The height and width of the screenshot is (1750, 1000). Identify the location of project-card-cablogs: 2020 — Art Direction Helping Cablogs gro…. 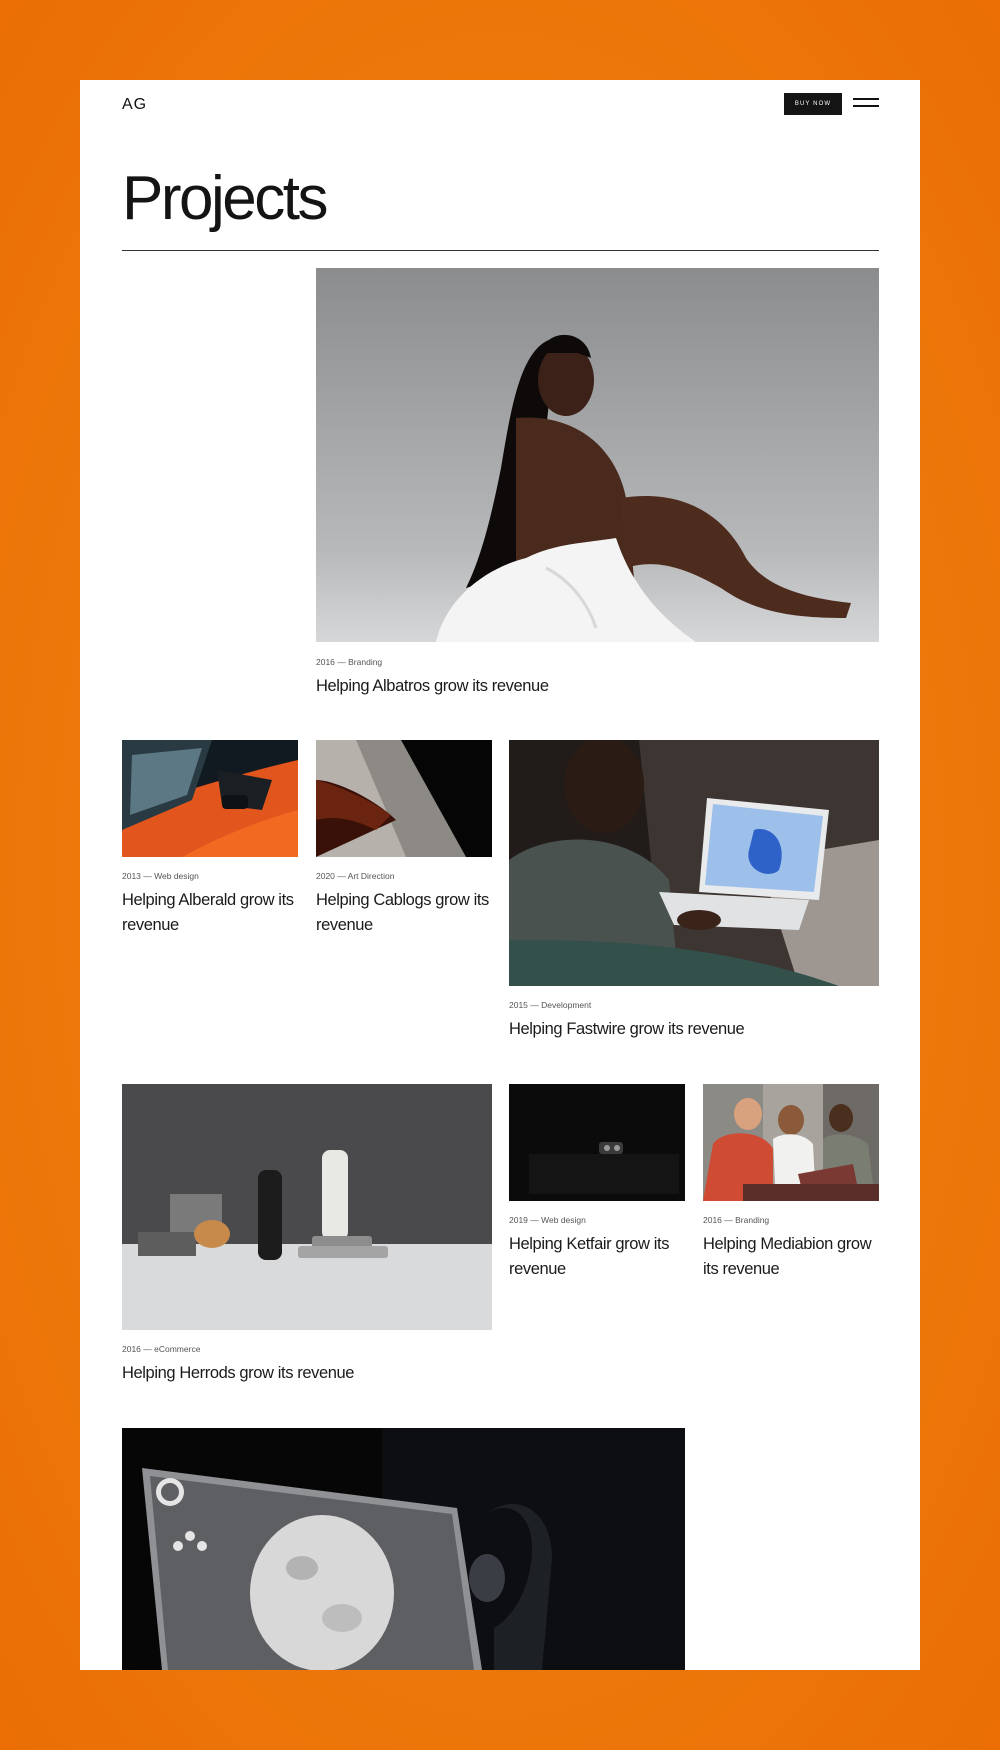
(404, 840).